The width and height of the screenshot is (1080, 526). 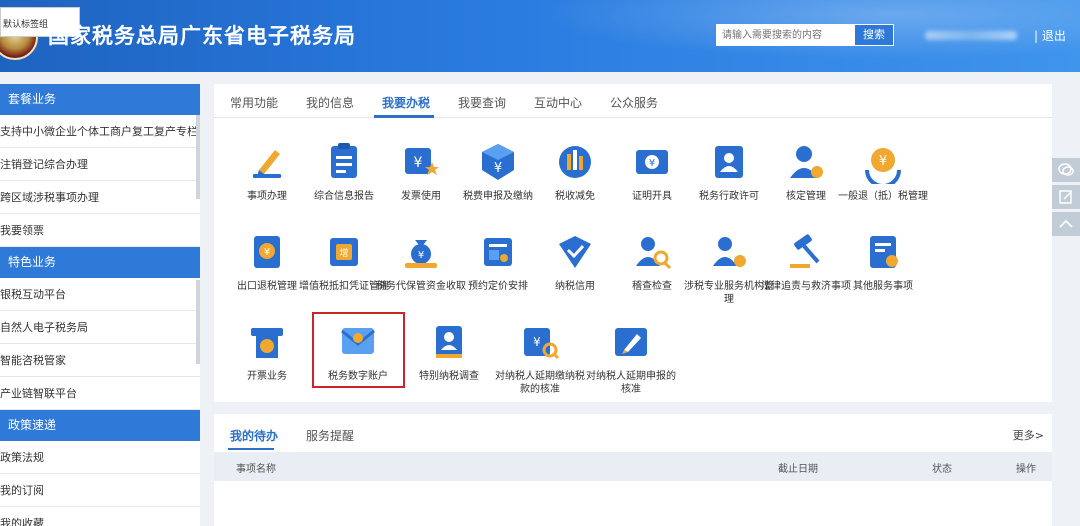 What do you see at coordinates (404, 116) in the screenshot?
I see `active-tab-indicator` at bounding box center [404, 116].